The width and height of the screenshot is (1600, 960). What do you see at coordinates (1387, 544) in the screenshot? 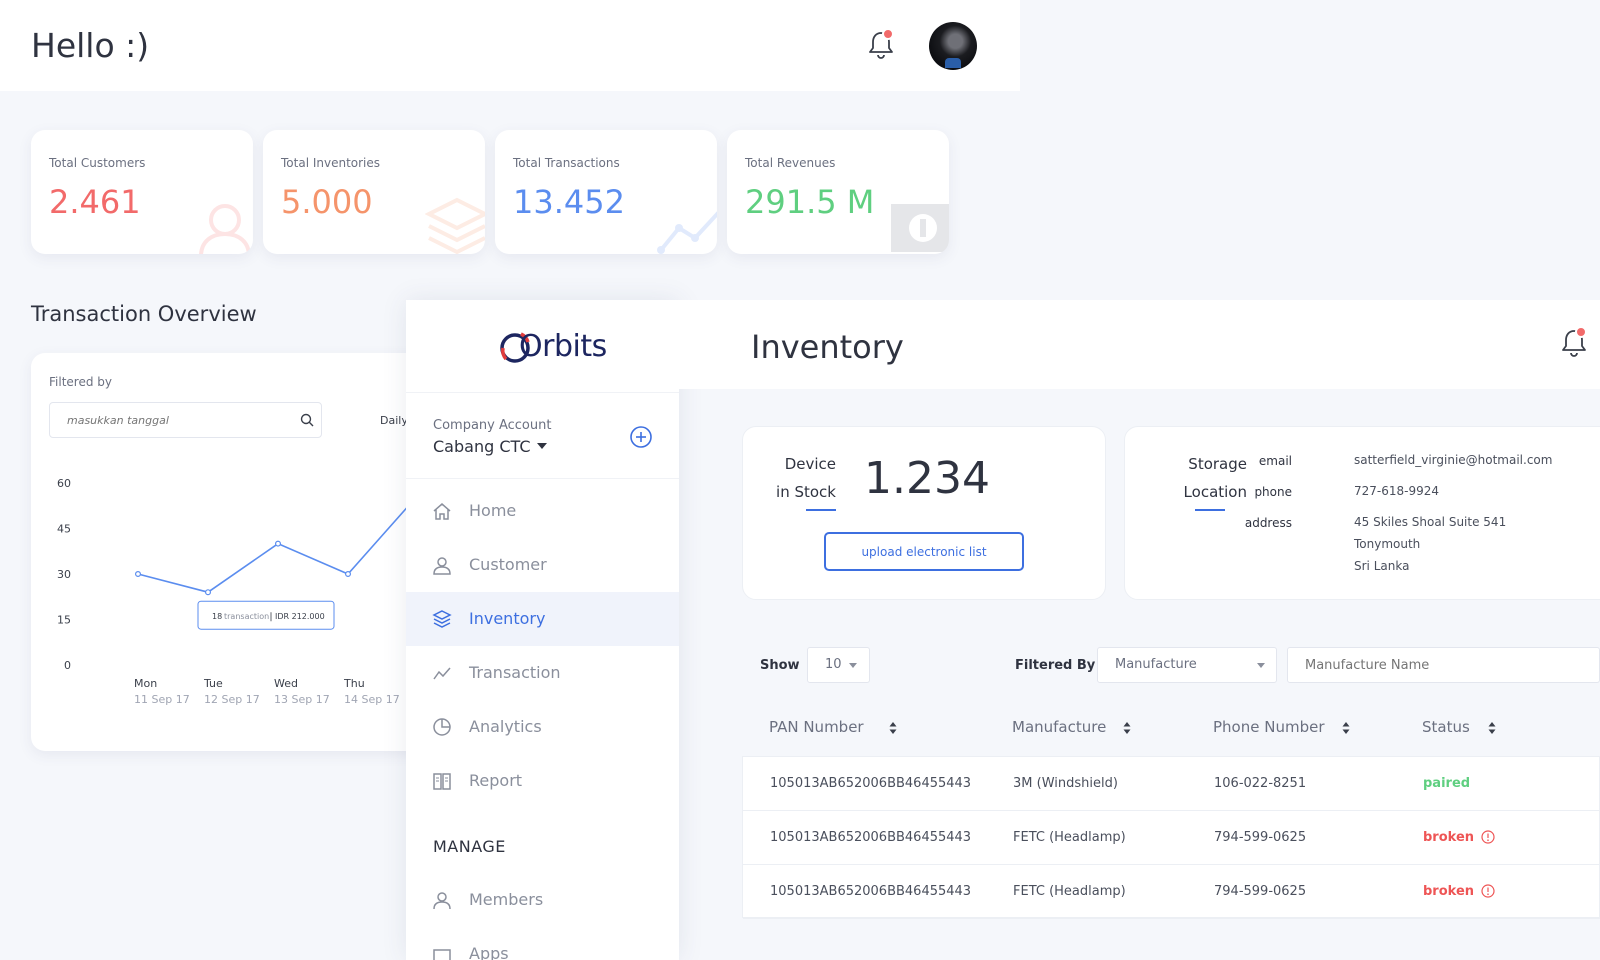
I see `address-line: Tonymouth` at bounding box center [1387, 544].